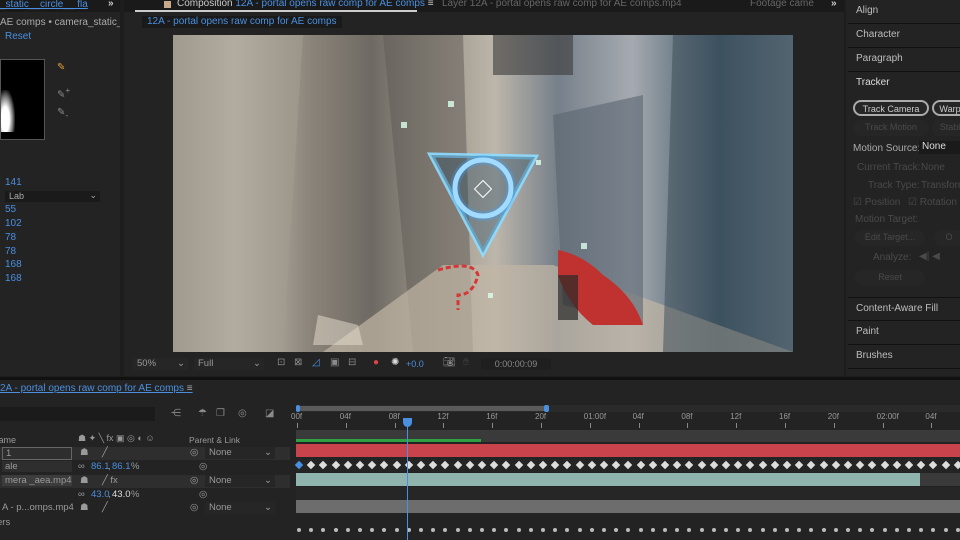  I want to click on work-area-bar, so click(628, 436).